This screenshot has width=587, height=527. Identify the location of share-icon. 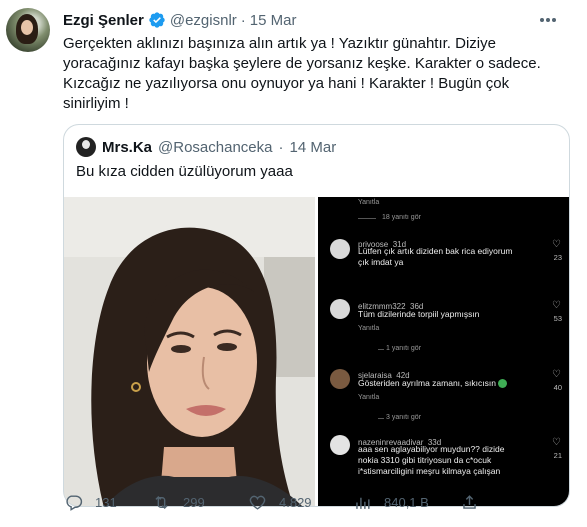
(469, 502).